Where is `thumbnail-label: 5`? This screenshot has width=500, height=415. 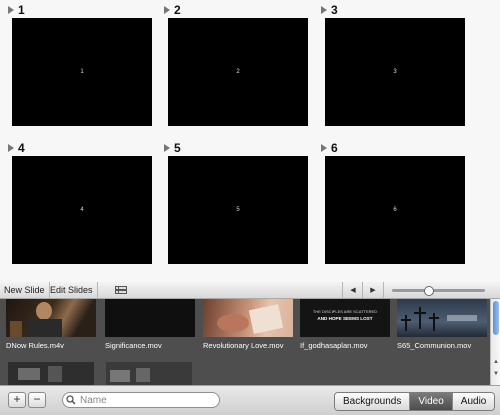
thumbnail-label: 5 is located at coordinates (238, 210).